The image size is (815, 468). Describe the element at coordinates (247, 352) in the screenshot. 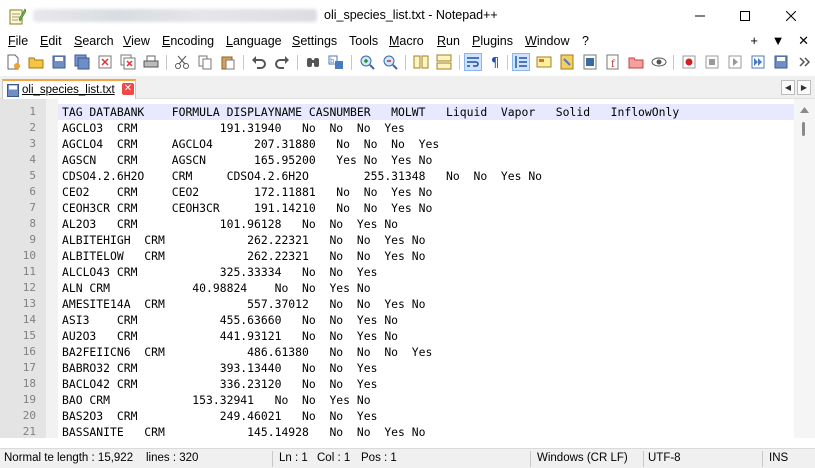

I see `text-line: BA2FEIICN6 CRM 486.61380 No No No Yes` at that location.